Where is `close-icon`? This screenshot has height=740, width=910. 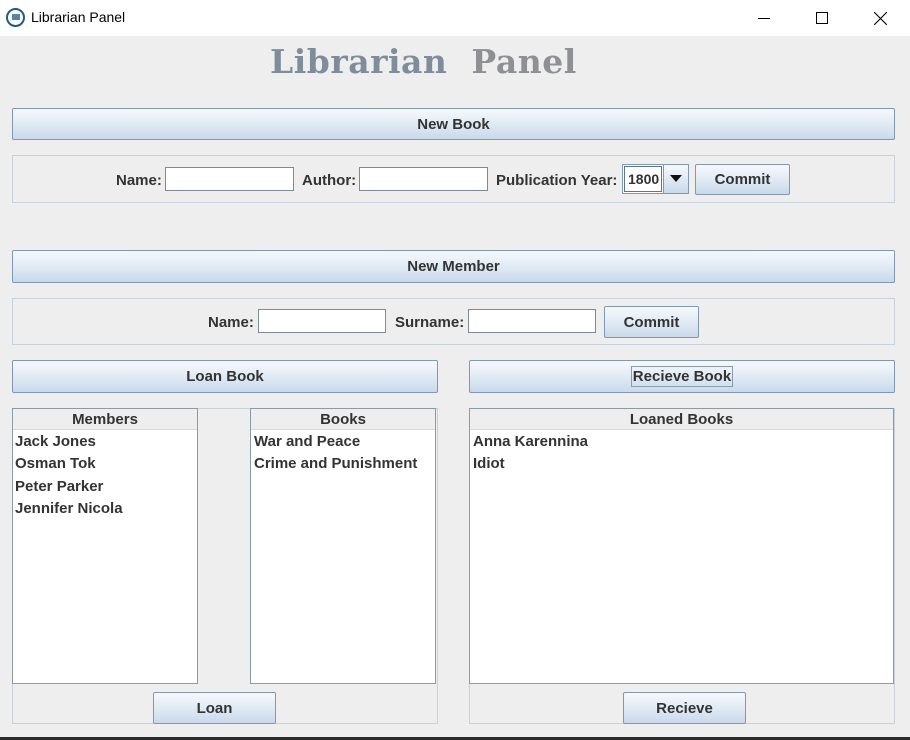 close-icon is located at coordinates (880, 18).